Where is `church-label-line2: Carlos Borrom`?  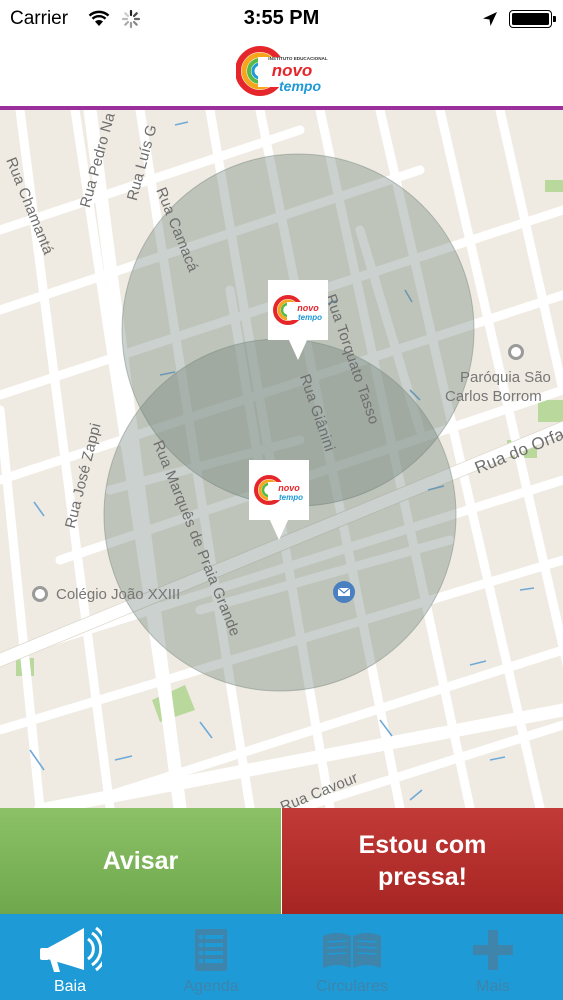
church-label-line2: Carlos Borrom is located at coordinates (493, 396).